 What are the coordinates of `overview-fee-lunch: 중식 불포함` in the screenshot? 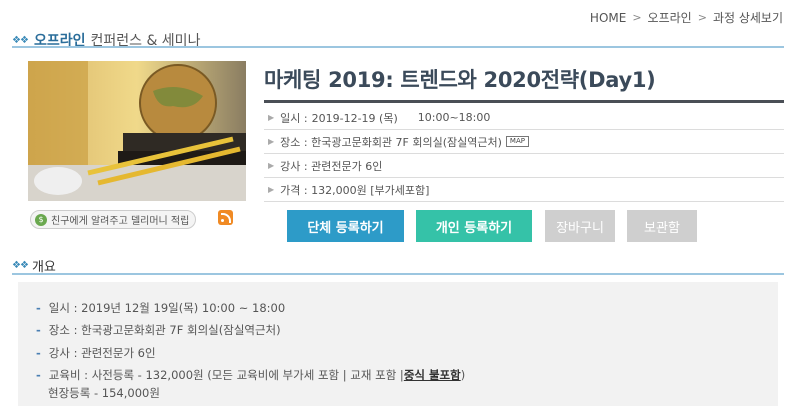 It's located at (432, 375).